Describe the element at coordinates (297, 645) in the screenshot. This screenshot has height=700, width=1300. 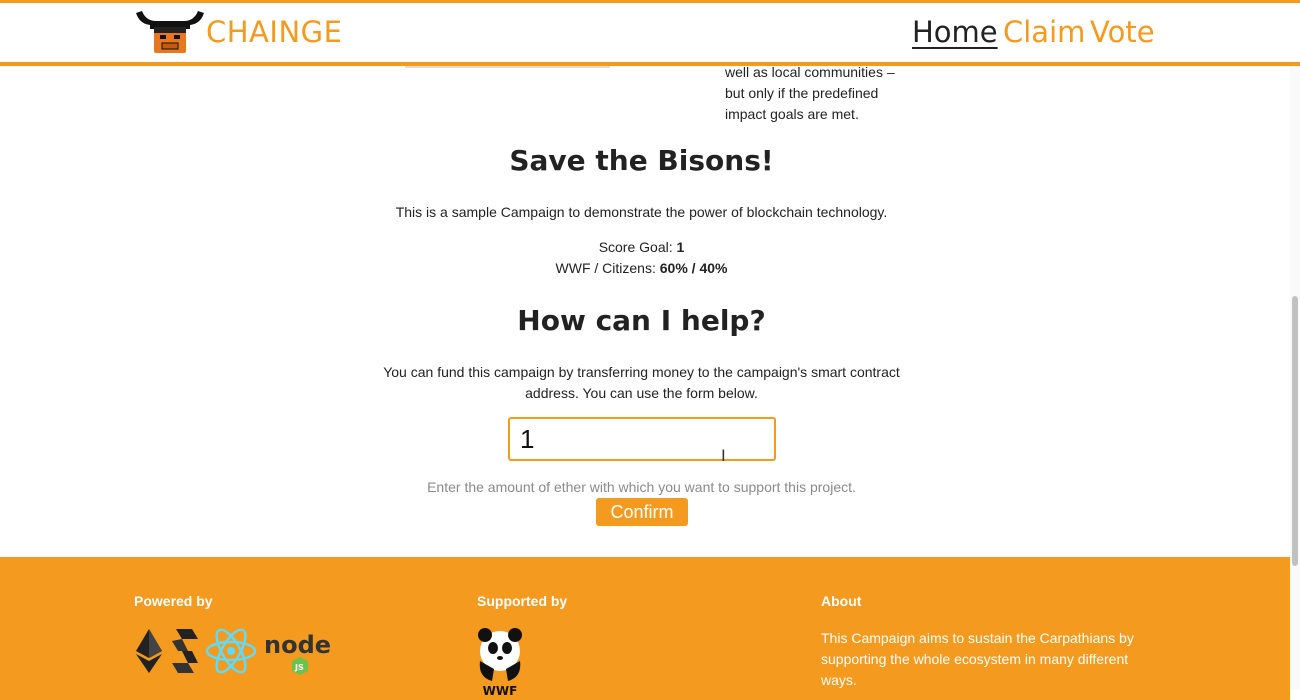
I see `svg-text: node` at that location.